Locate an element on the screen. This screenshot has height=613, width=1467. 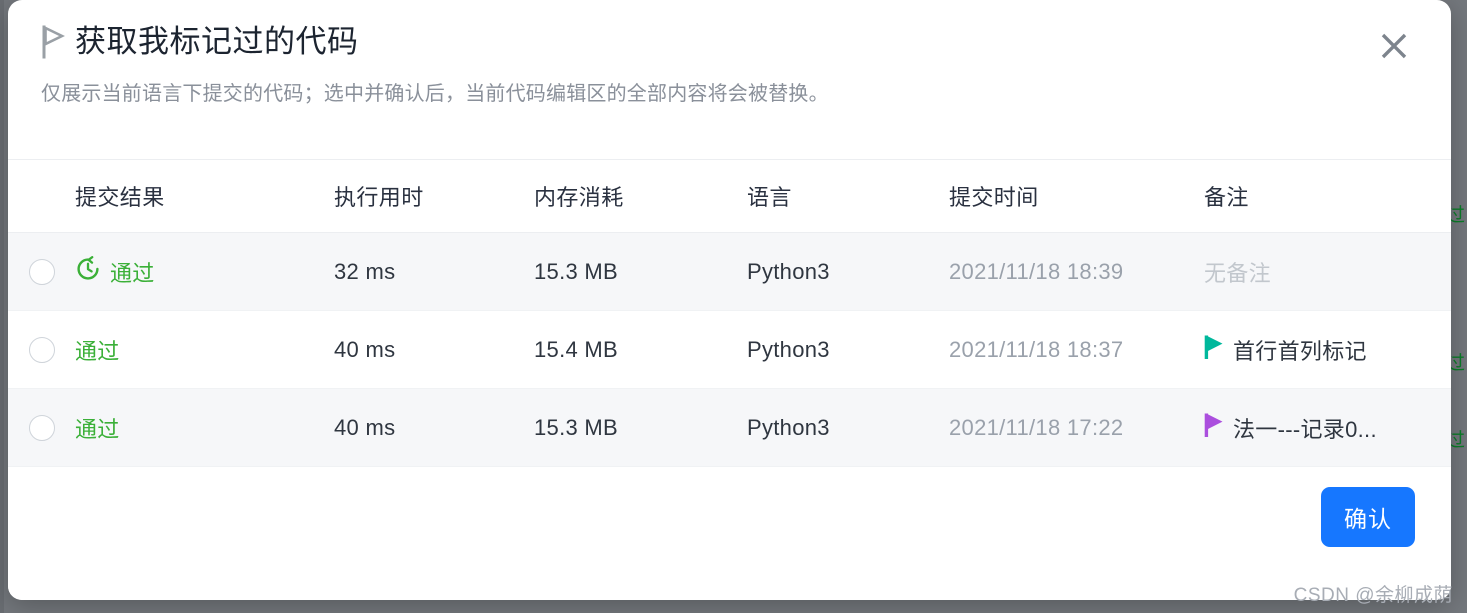
history-clock-icon is located at coordinates (88, 271).